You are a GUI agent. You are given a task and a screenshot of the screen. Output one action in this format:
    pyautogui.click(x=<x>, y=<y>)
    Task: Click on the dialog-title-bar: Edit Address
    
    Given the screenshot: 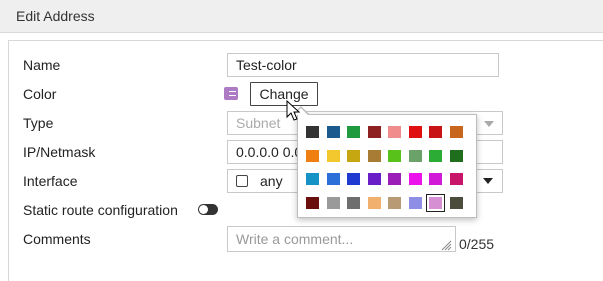 What is the action you would take?
    pyautogui.click(x=301, y=16)
    